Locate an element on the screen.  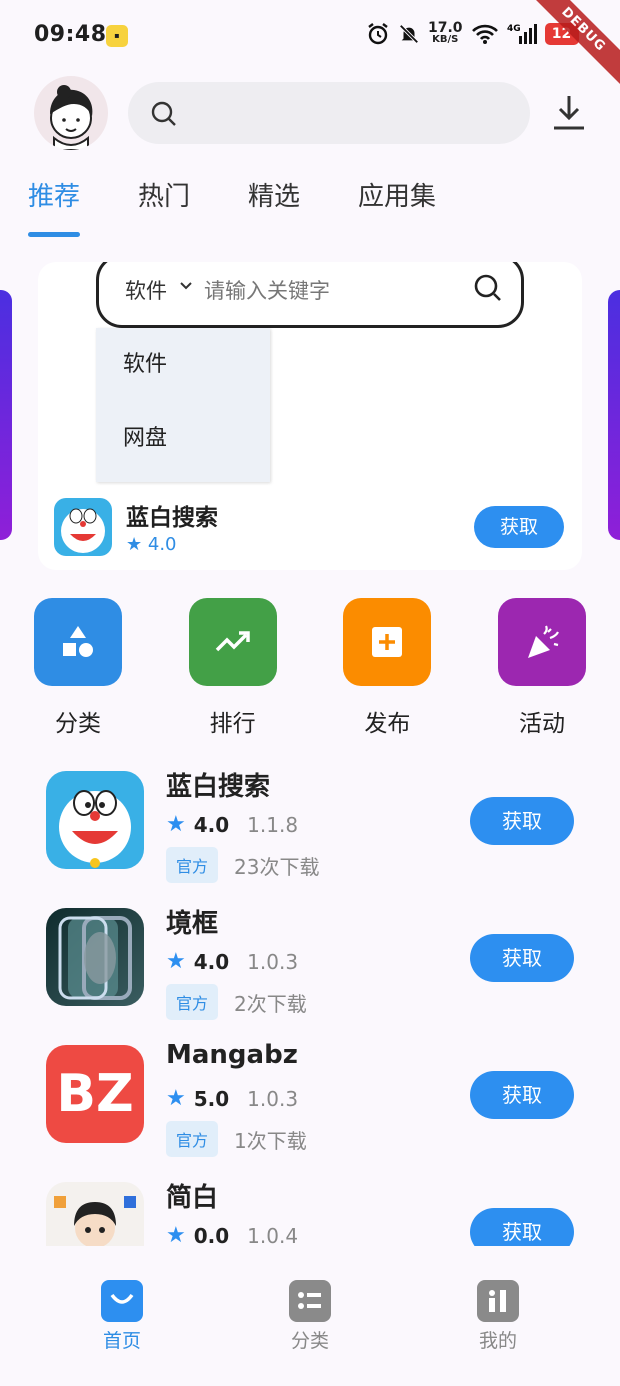
list-item: BZ Mangabz ★ 5.0 1.0.3 官方 1次下载 获取 is located at coordinates (310, 1102).